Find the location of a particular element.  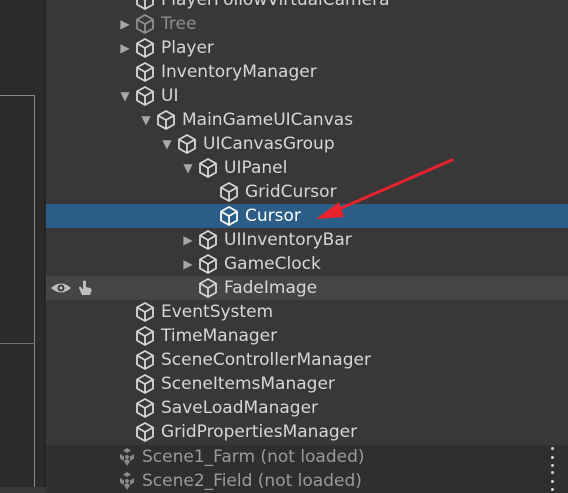

hierarchy-item-content: ▼ UI is located at coordinates (112, 96).